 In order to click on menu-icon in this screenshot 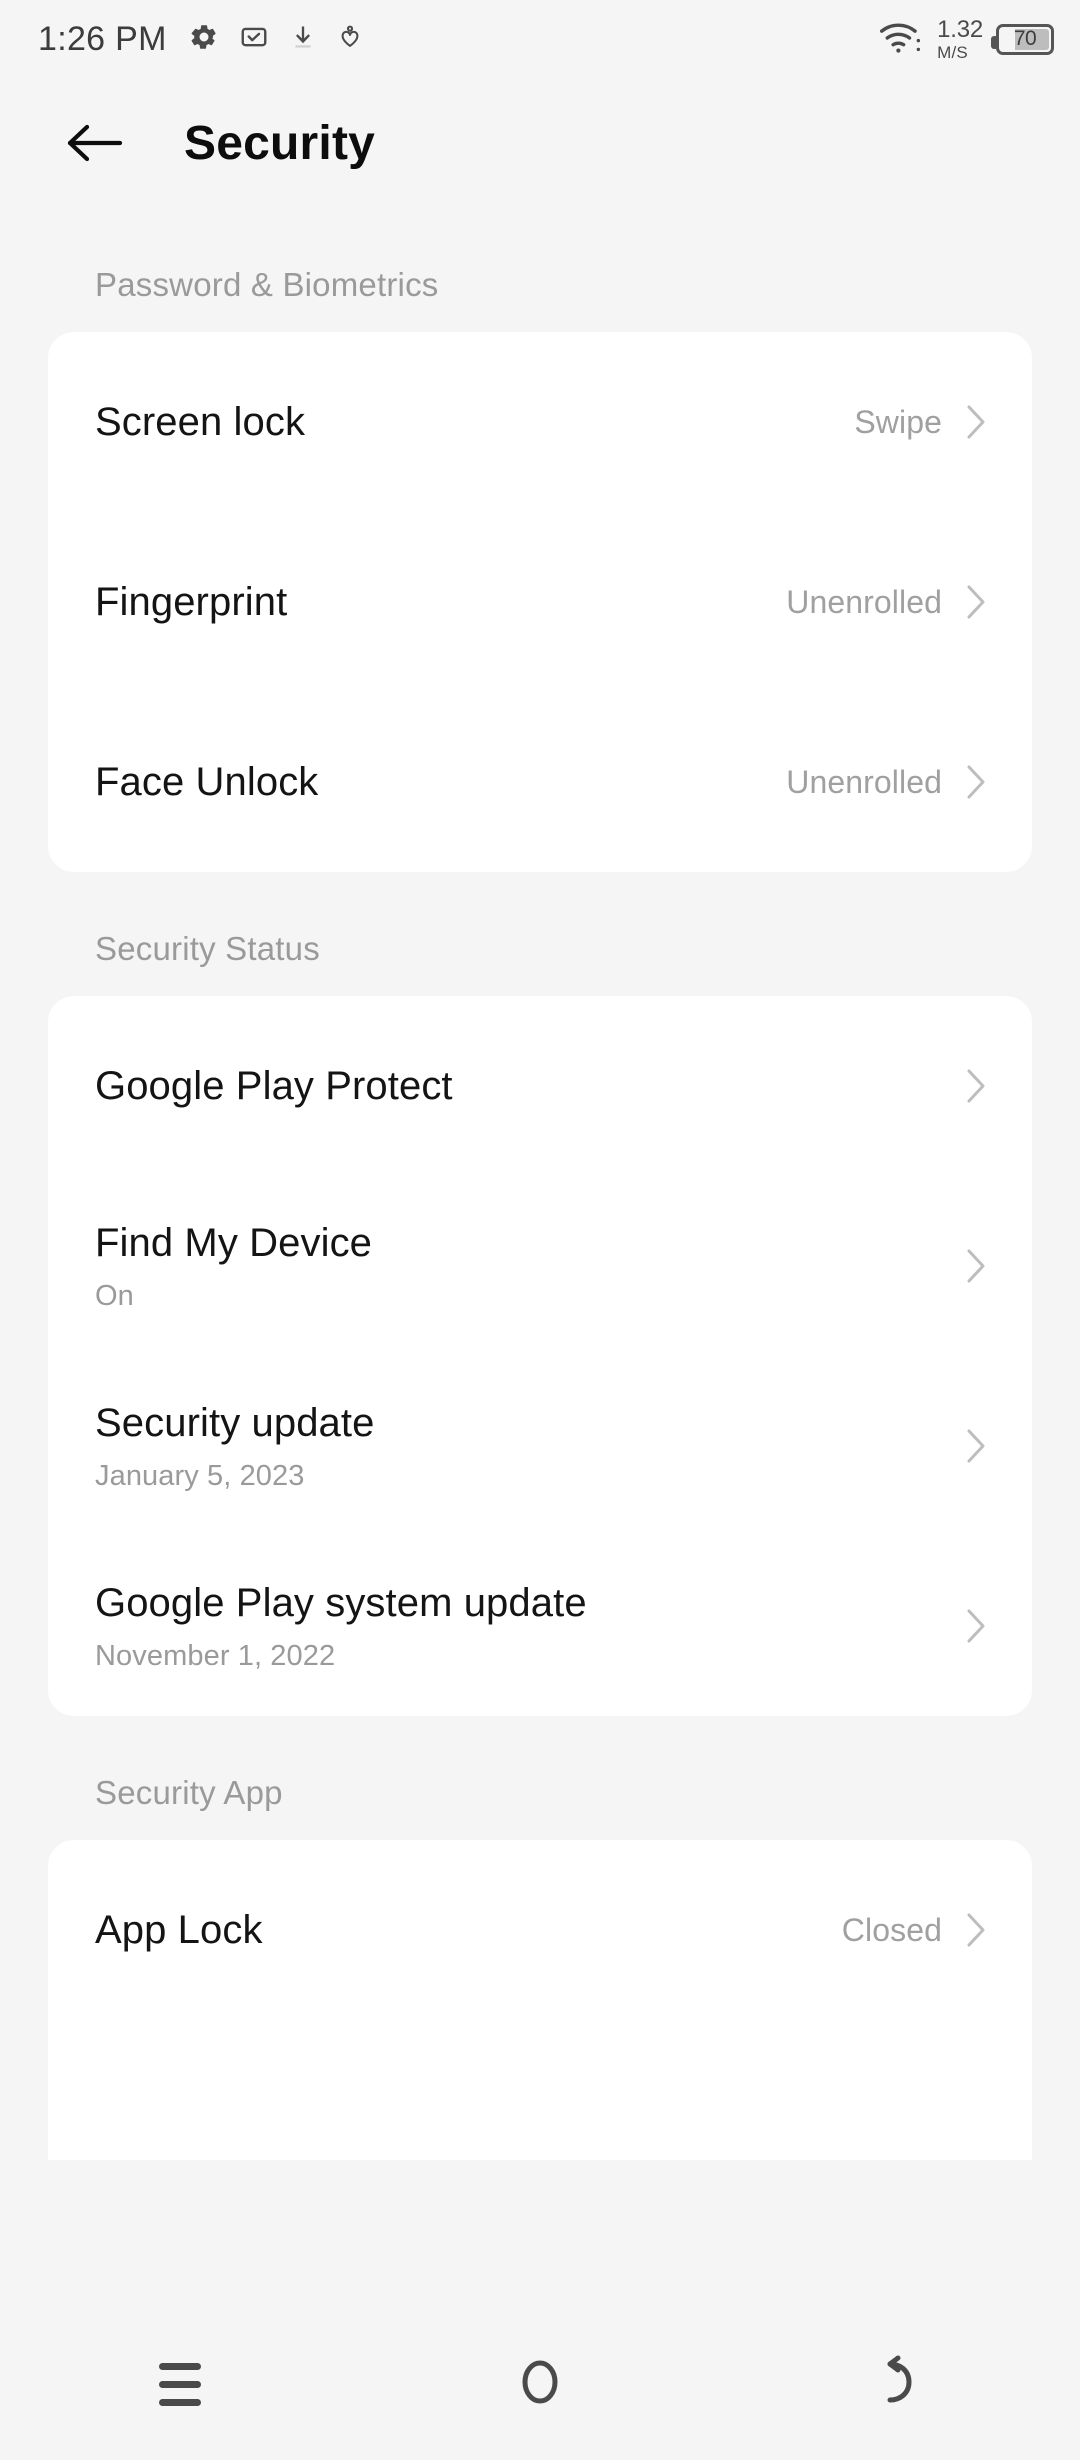, I will do `click(180, 2384)`.